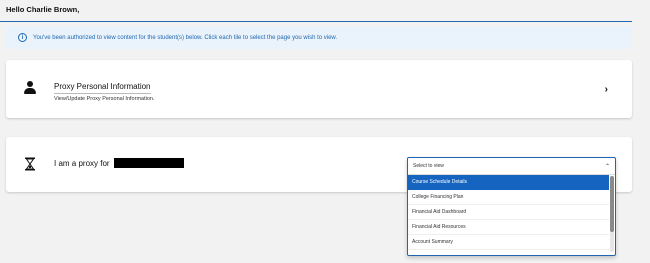 The image size is (650, 263). What do you see at coordinates (43, 9) in the screenshot?
I see `greeting: Hello Charlie Brown,` at bounding box center [43, 9].